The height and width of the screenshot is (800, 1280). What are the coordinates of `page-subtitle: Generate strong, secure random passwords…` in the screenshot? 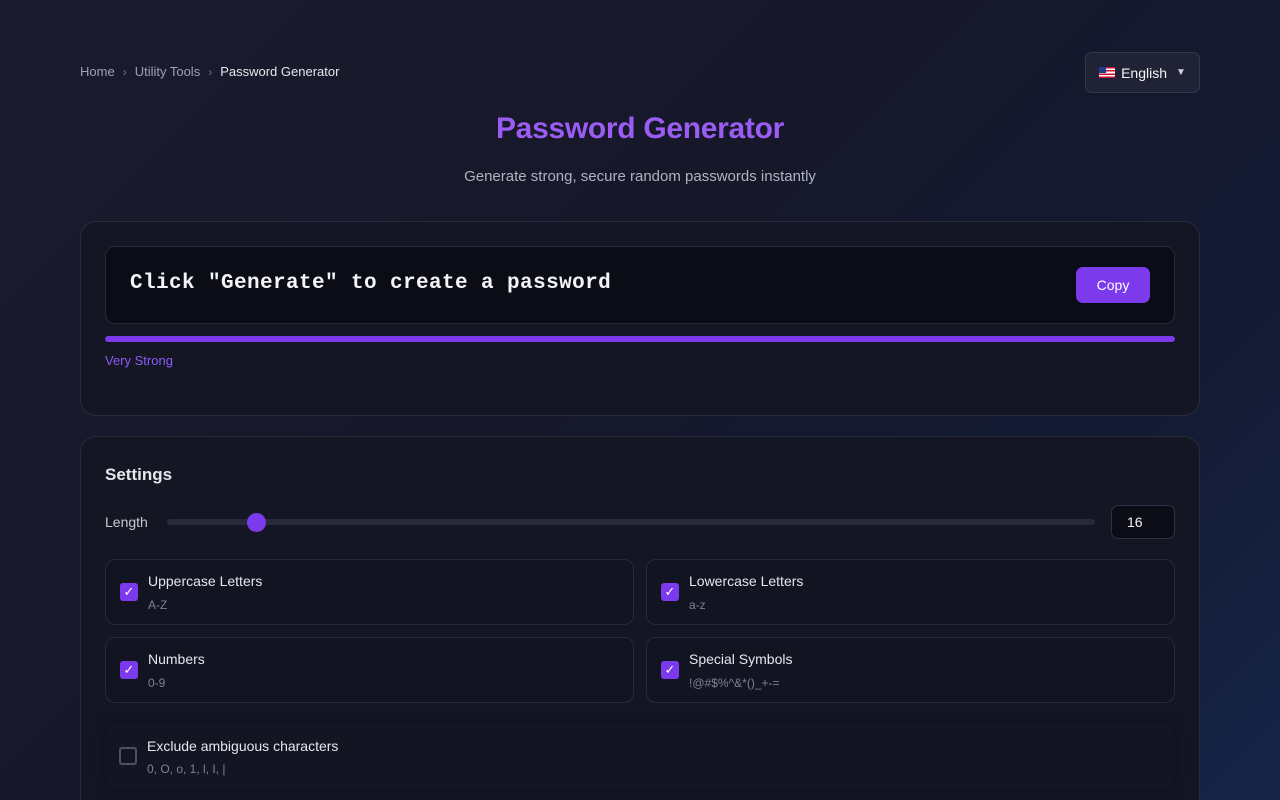 It's located at (640, 176).